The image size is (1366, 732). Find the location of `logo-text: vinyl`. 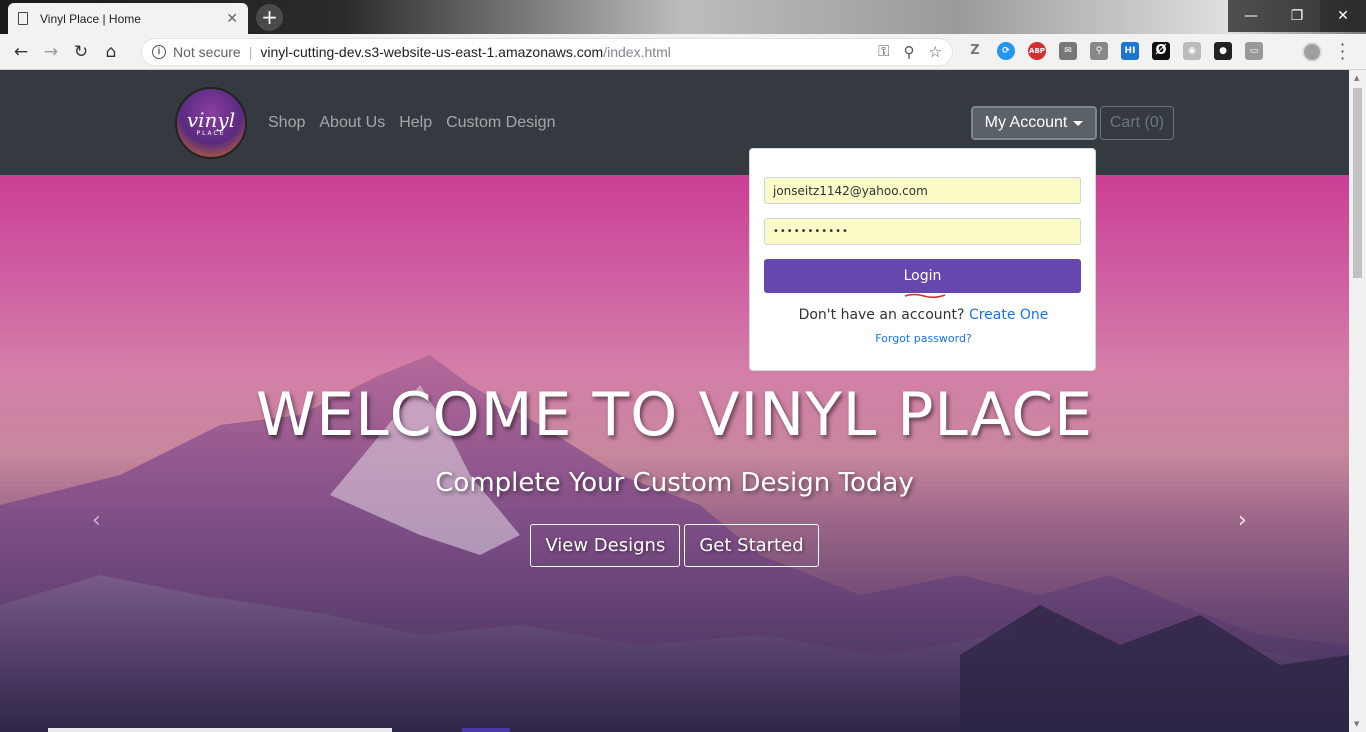

logo-text: vinyl is located at coordinates (211, 119).